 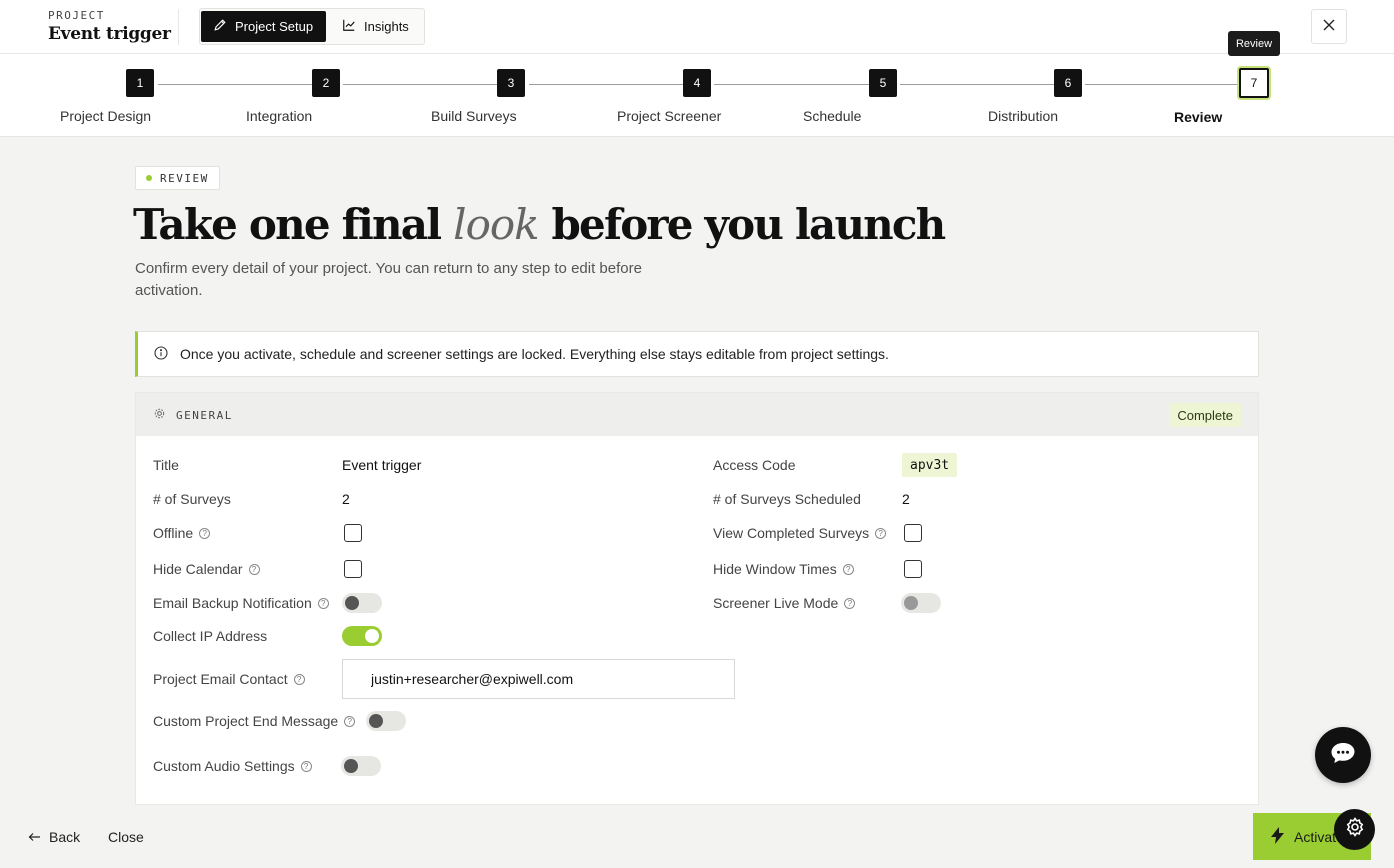 What do you see at coordinates (361, 766) in the screenshot?
I see `custom-audio-toggle` at bounding box center [361, 766].